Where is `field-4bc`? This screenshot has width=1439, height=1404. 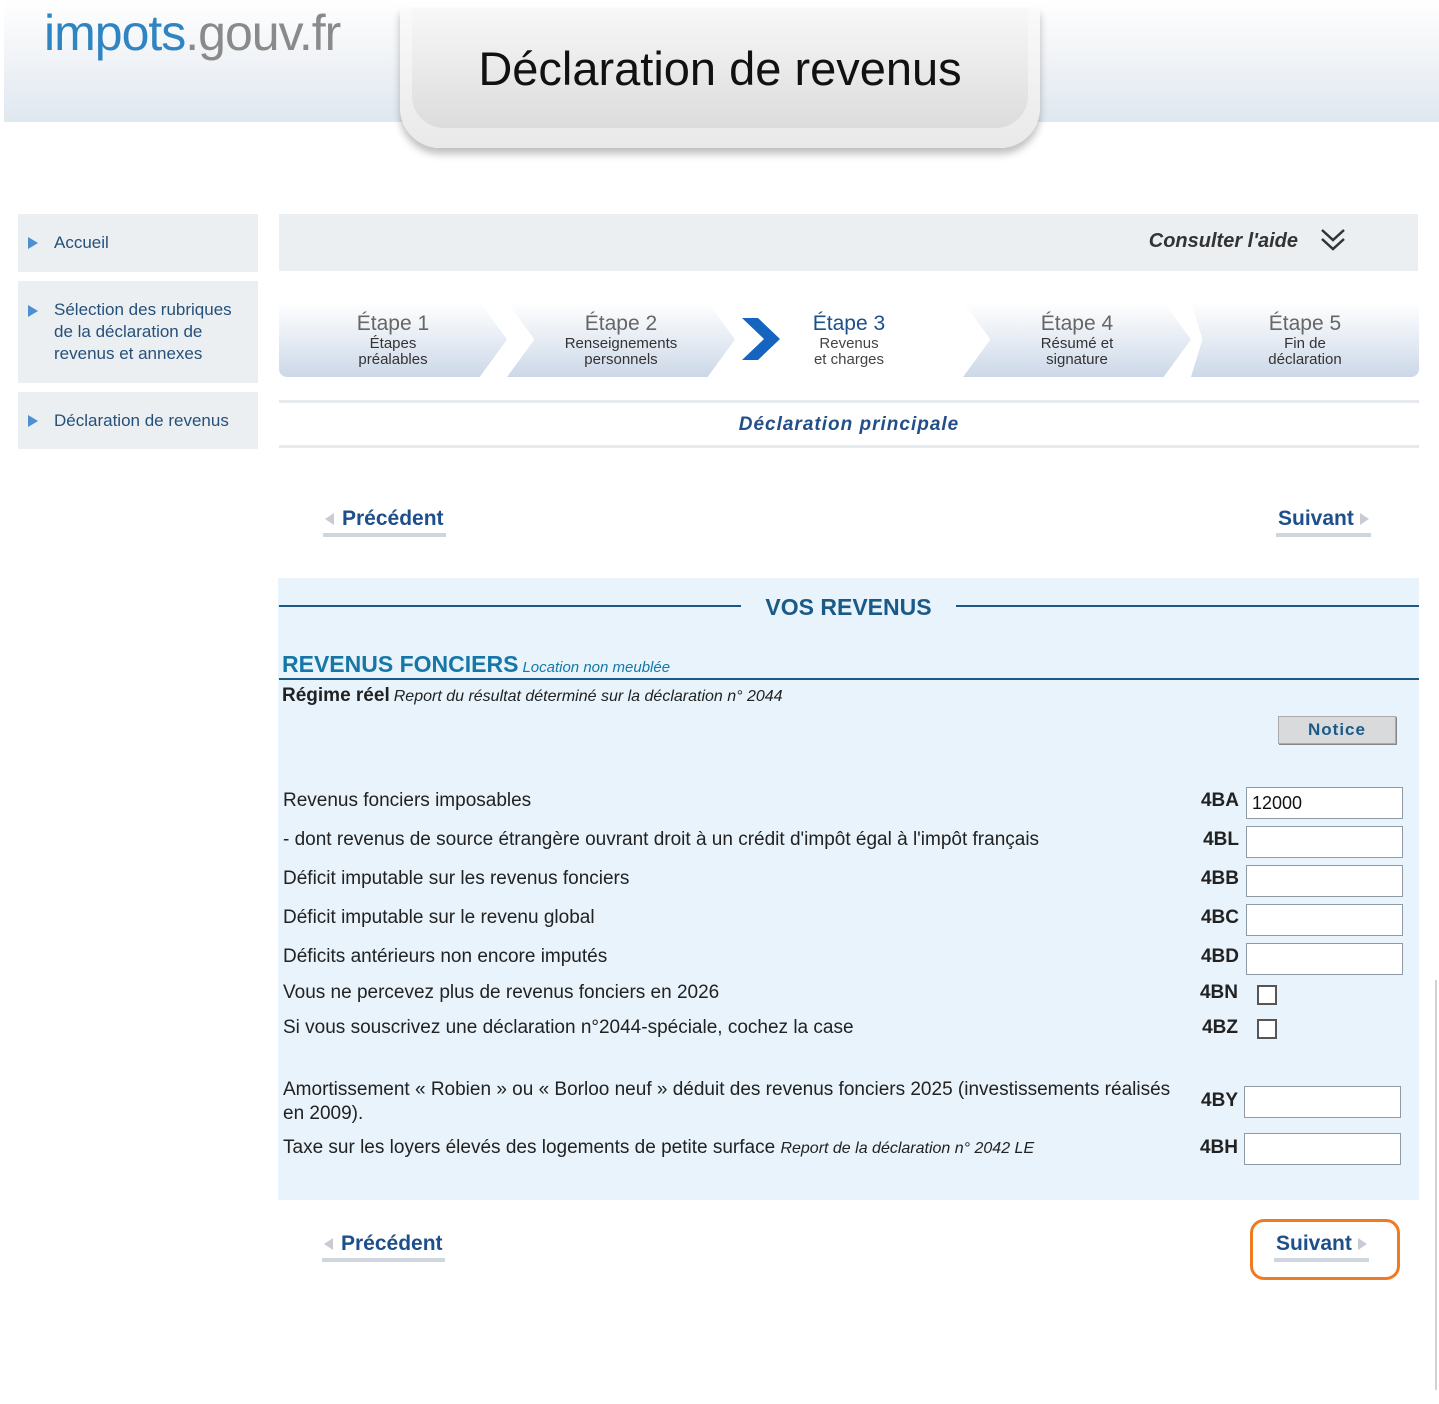 field-4bc is located at coordinates (1324, 920).